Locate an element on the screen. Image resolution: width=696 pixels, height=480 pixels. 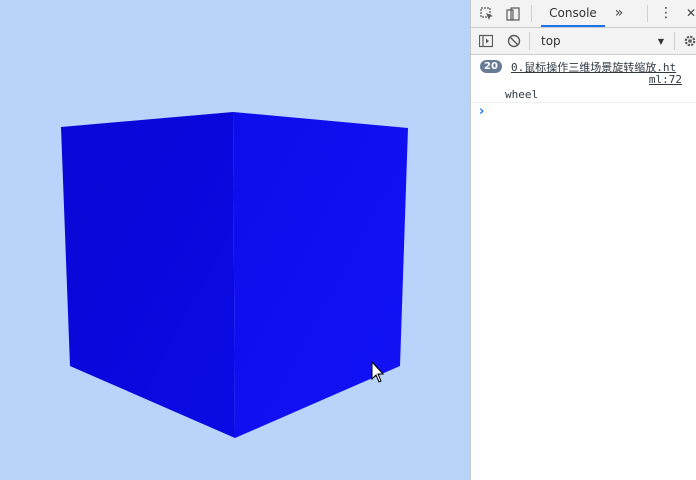
close-devtools-button: ✕ is located at coordinates (689, 13).